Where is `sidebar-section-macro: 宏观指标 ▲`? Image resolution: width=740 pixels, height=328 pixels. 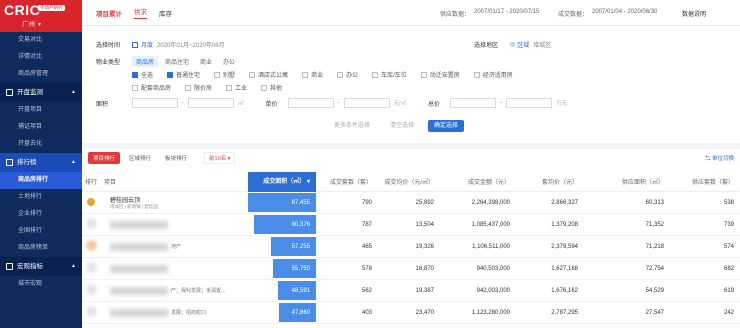
sidebar-section-macro: 宏观指标 ▲ is located at coordinates (41, 266).